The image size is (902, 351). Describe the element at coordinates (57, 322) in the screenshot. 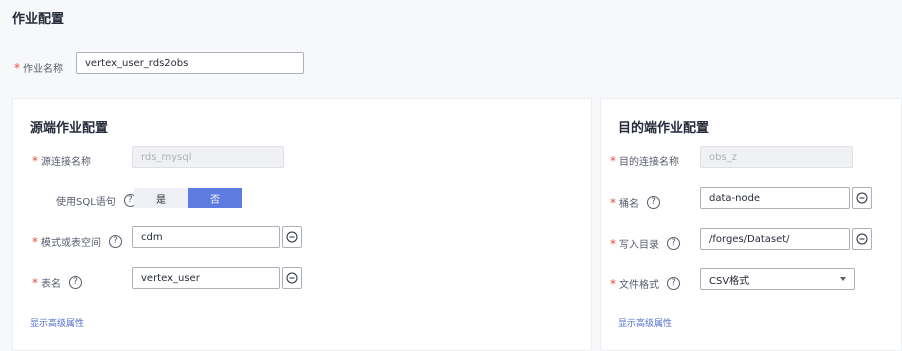

I see `source-advanced-link: 显示高级属性` at that location.